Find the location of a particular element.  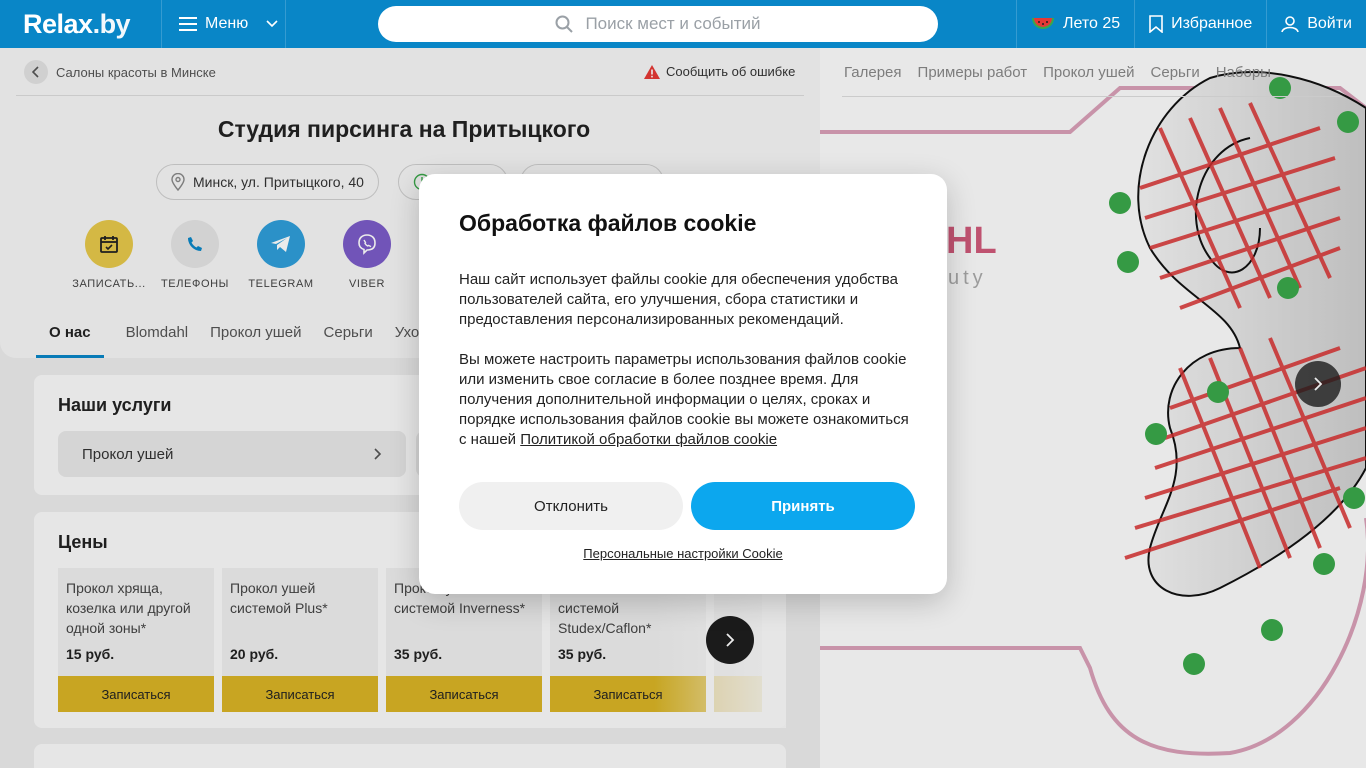

accept-button: Принять is located at coordinates (803, 506).